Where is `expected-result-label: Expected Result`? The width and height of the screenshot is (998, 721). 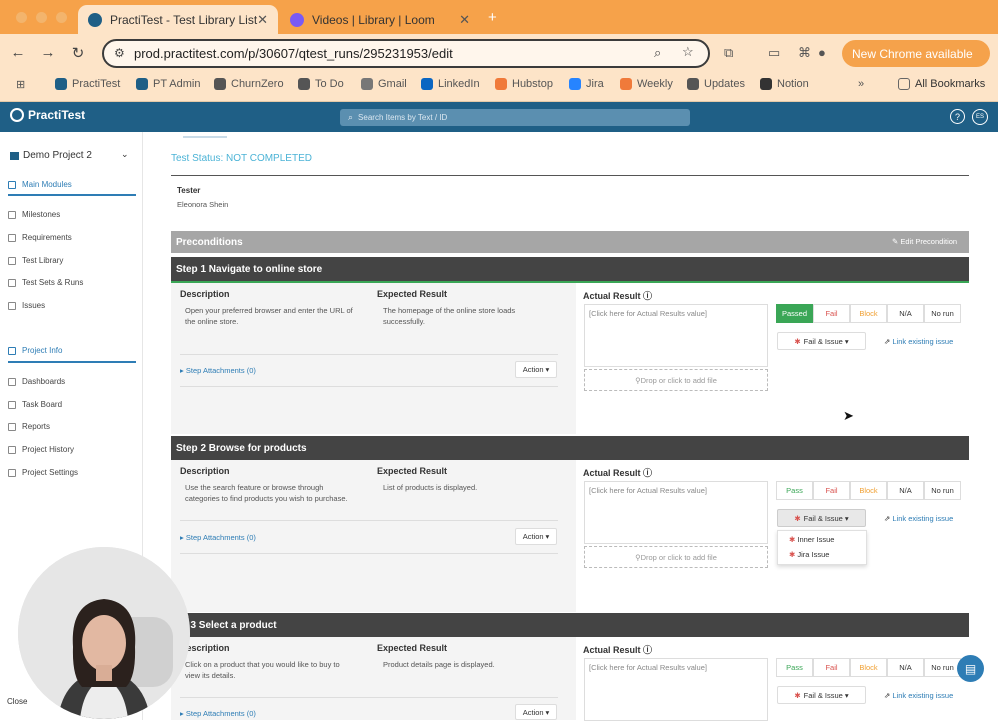 expected-result-label: Expected Result is located at coordinates (412, 294).